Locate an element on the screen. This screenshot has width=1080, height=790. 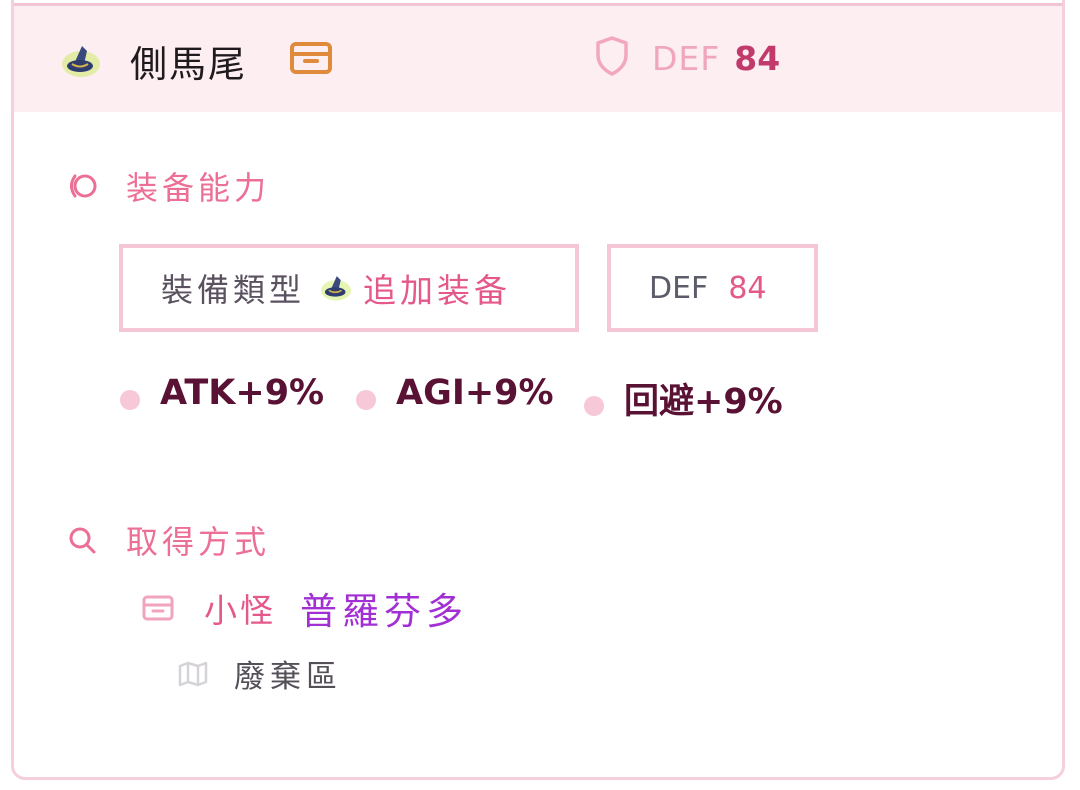
source-section-title: 取得方式 is located at coordinates (168, 540).